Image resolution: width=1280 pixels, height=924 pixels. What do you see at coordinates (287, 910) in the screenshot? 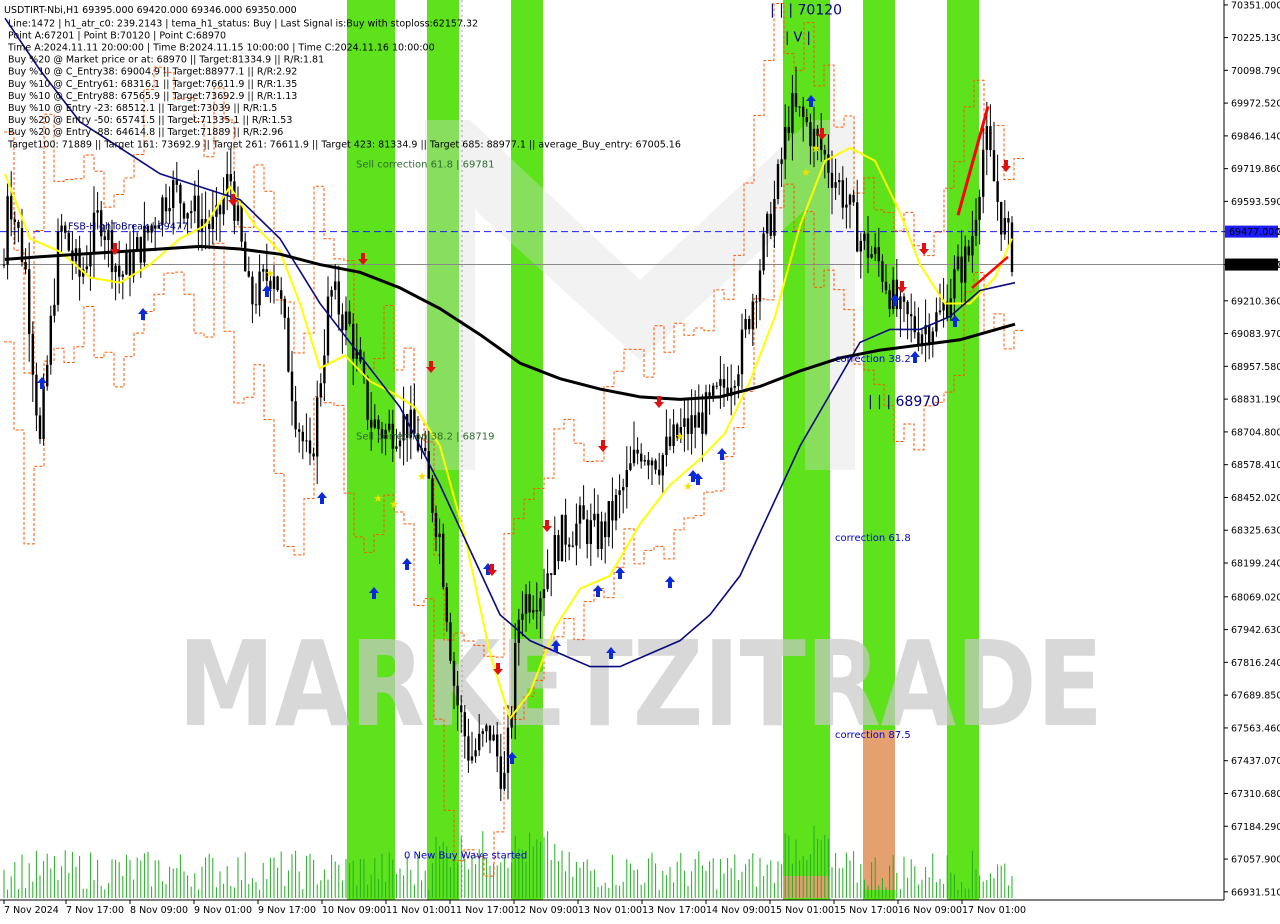
I see `x-tick-label: 9 Nov 17:00` at bounding box center [287, 910].